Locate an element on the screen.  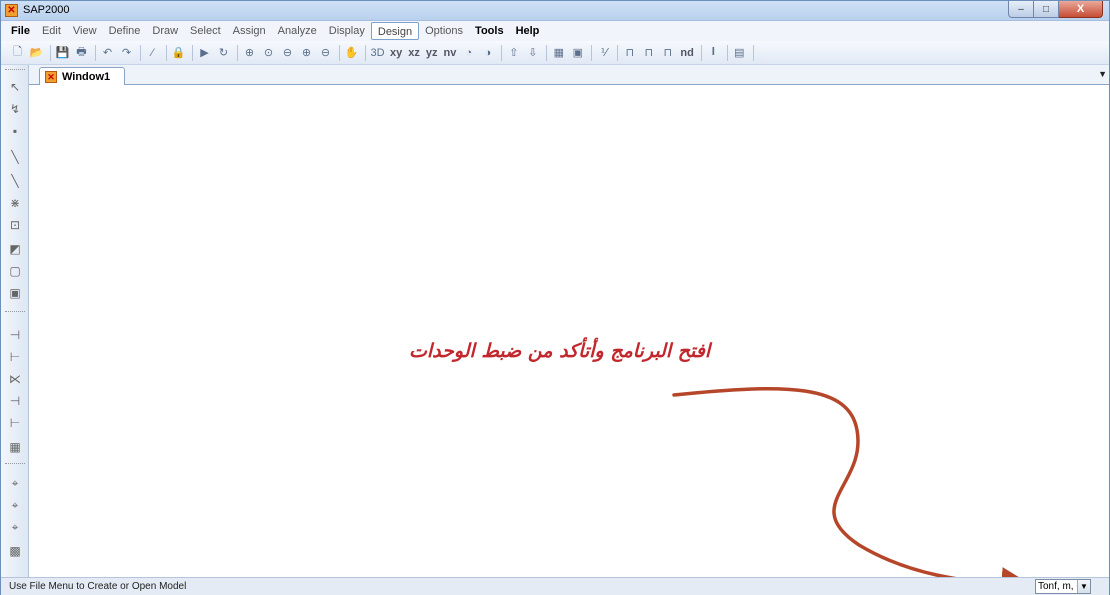
tab-label: Window1 is located at coordinates (86, 77).